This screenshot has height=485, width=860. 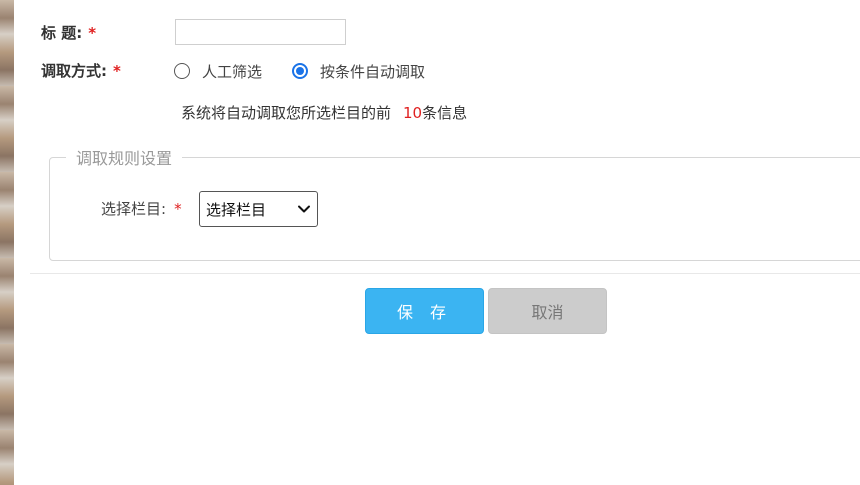 I want to click on radio-auto-retrieve: 按条件自动调取, so click(x=358, y=71).